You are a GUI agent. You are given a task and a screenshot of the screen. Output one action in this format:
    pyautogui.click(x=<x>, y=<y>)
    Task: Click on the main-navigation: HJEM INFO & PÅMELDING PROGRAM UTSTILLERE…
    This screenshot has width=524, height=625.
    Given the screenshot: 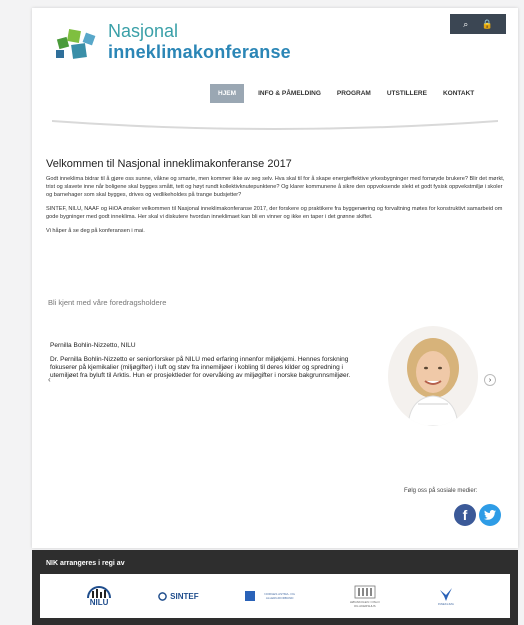 What is the action you would take?
    pyautogui.click(x=360, y=93)
    